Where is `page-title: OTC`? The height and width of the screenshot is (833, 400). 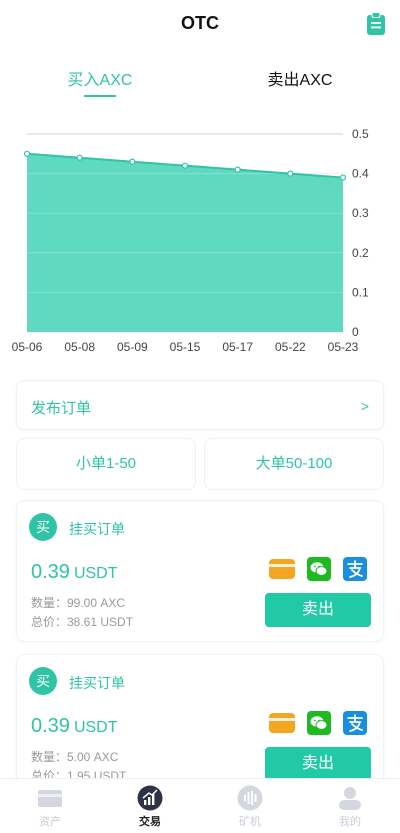
page-title: OTC is located at coordinates (200, 23).